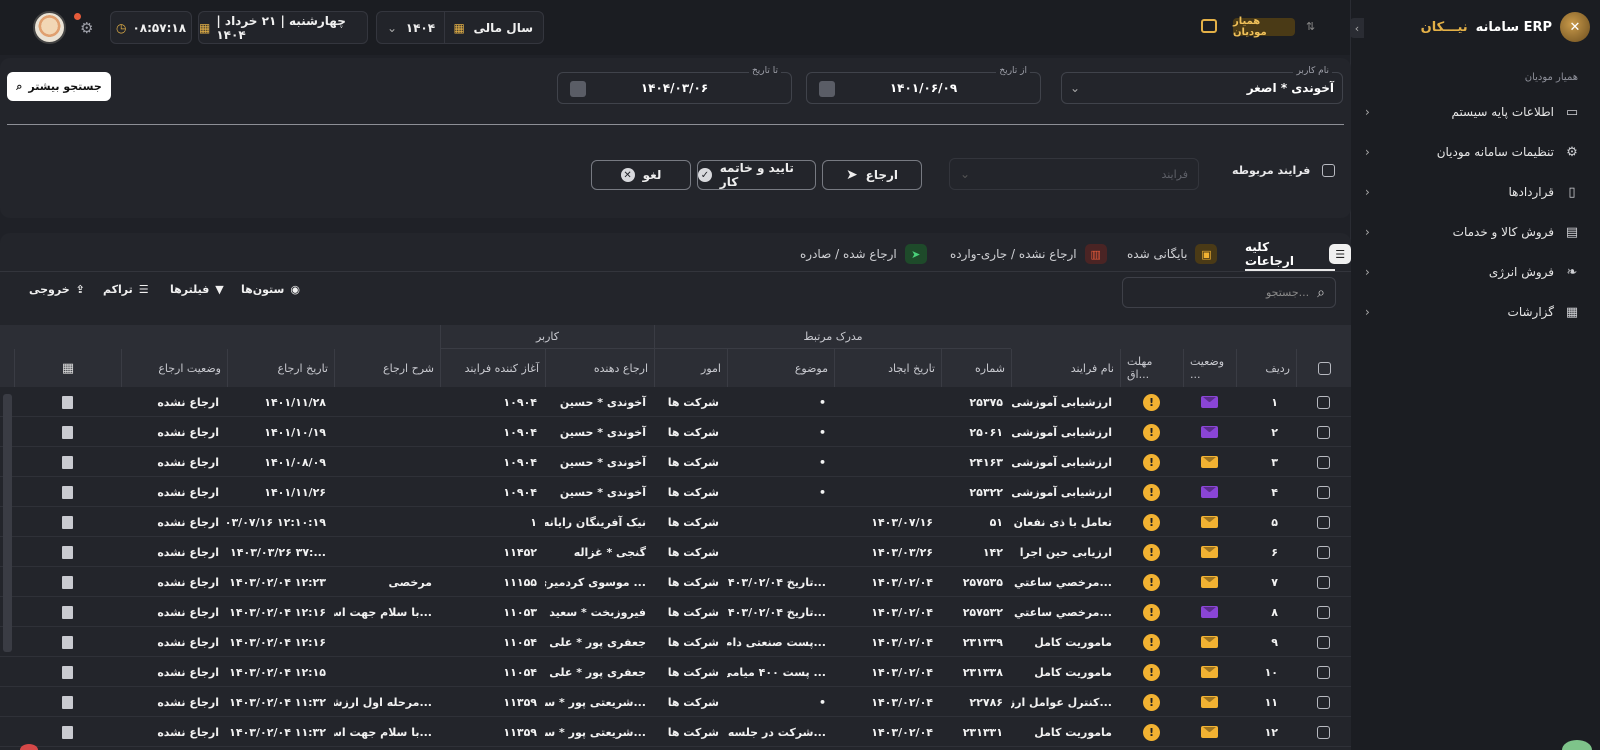 The width and height of the screenshot is (1600, 750). Describe the element at coordinates (387, 368) in the screenshot. I see `col-desc: شرح ارجاع` at that location.